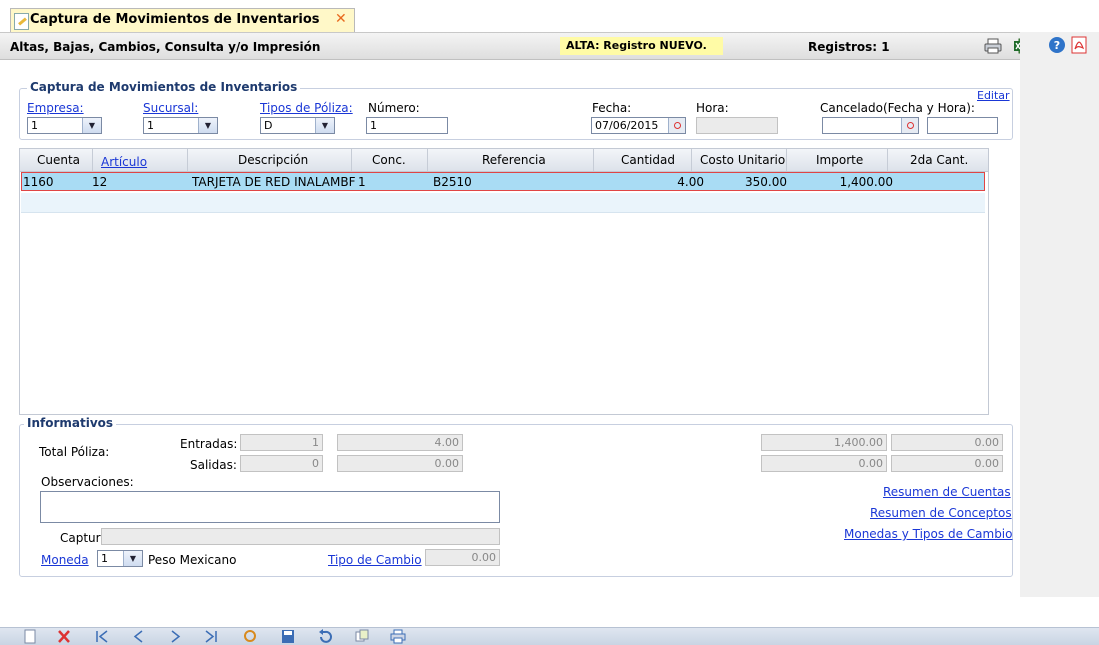 This screenshot has width=1099, height=645. What do you see at coordinates (164, 87) in the screenshot?
I see `capture-legend: Captura de Movimientos de Inventarios` at bounding box center [164, 87].